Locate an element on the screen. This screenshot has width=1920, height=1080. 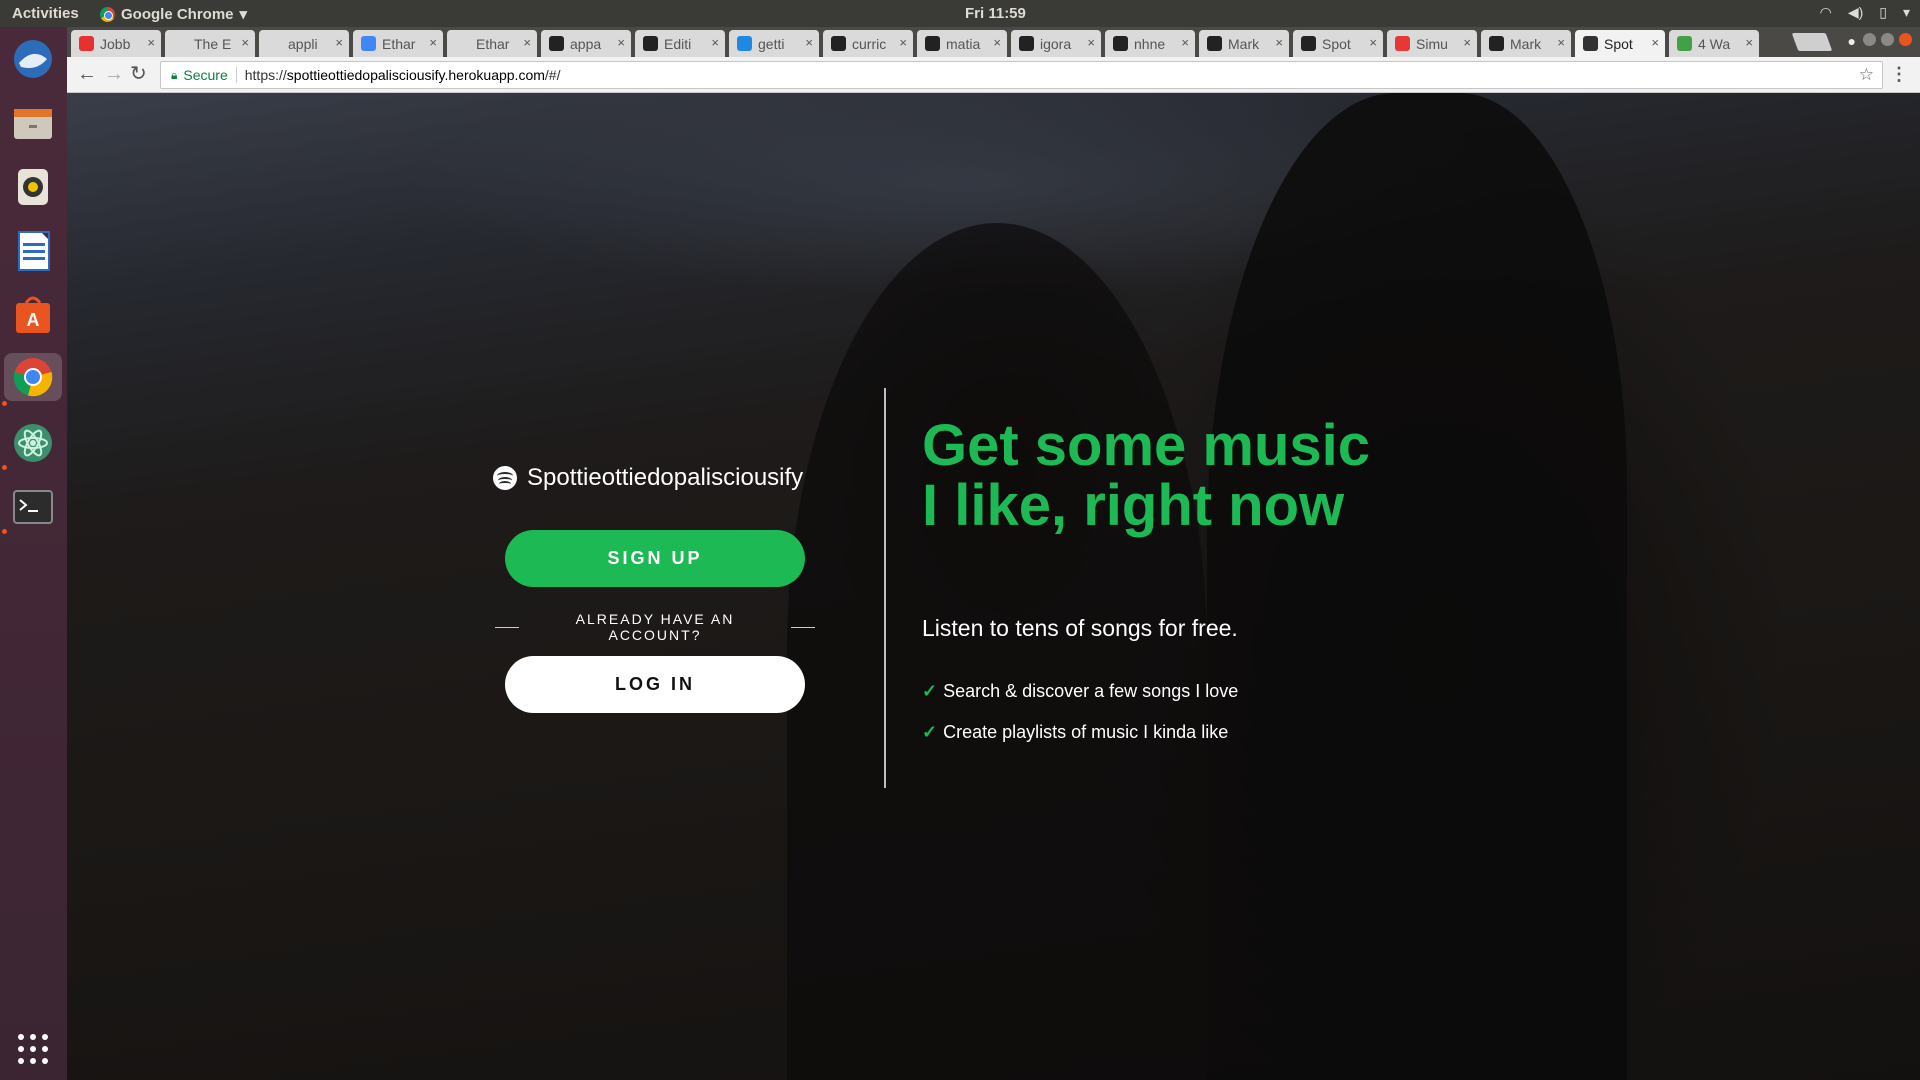
tab-label: getti is located at coordinates (771, 43).